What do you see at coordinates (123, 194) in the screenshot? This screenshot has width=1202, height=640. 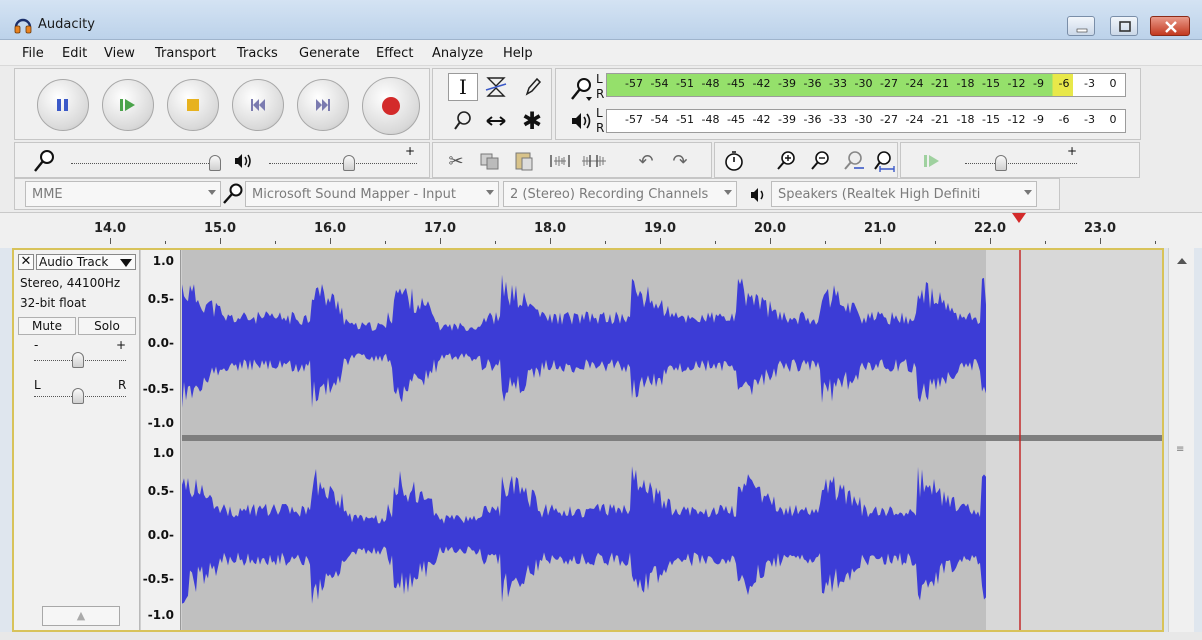 I see `audio-host-dropdown: MME` at bounding box center [123, 194].